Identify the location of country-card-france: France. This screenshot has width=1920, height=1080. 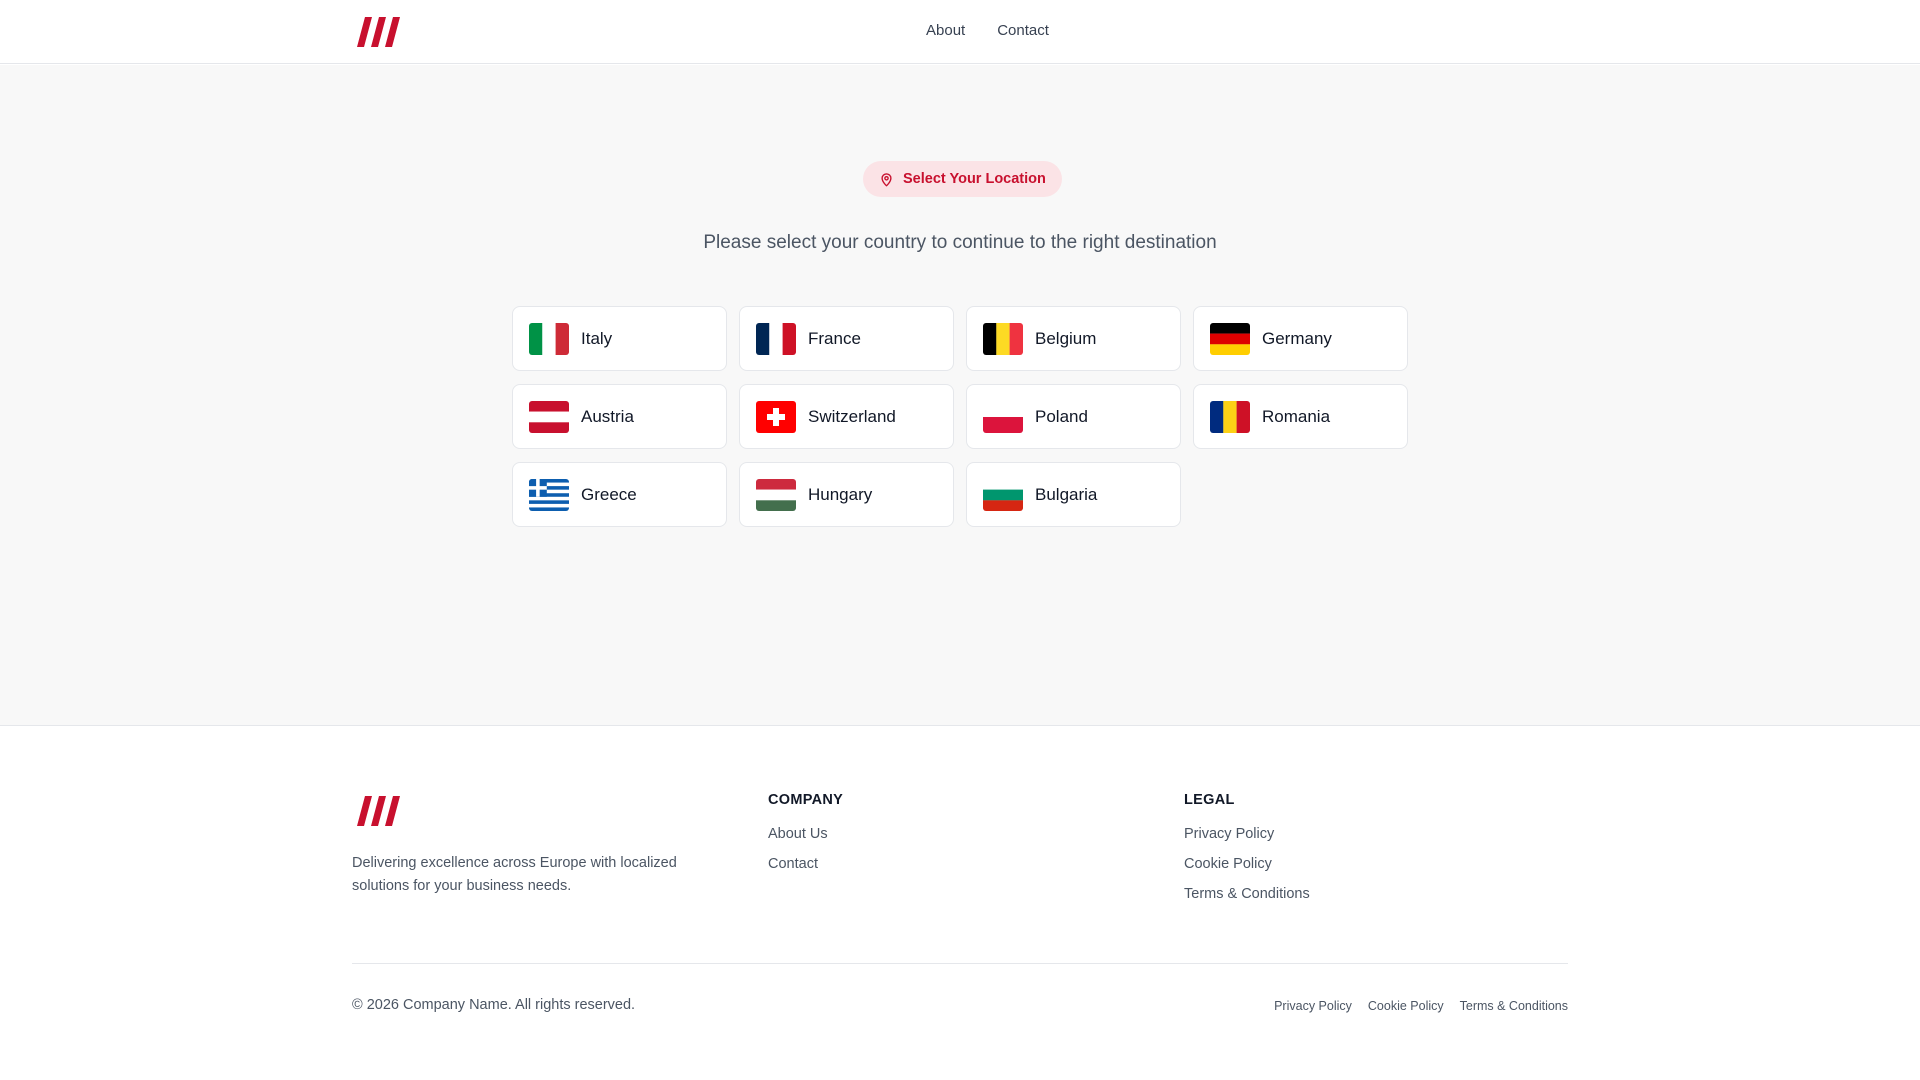
(846, 338).